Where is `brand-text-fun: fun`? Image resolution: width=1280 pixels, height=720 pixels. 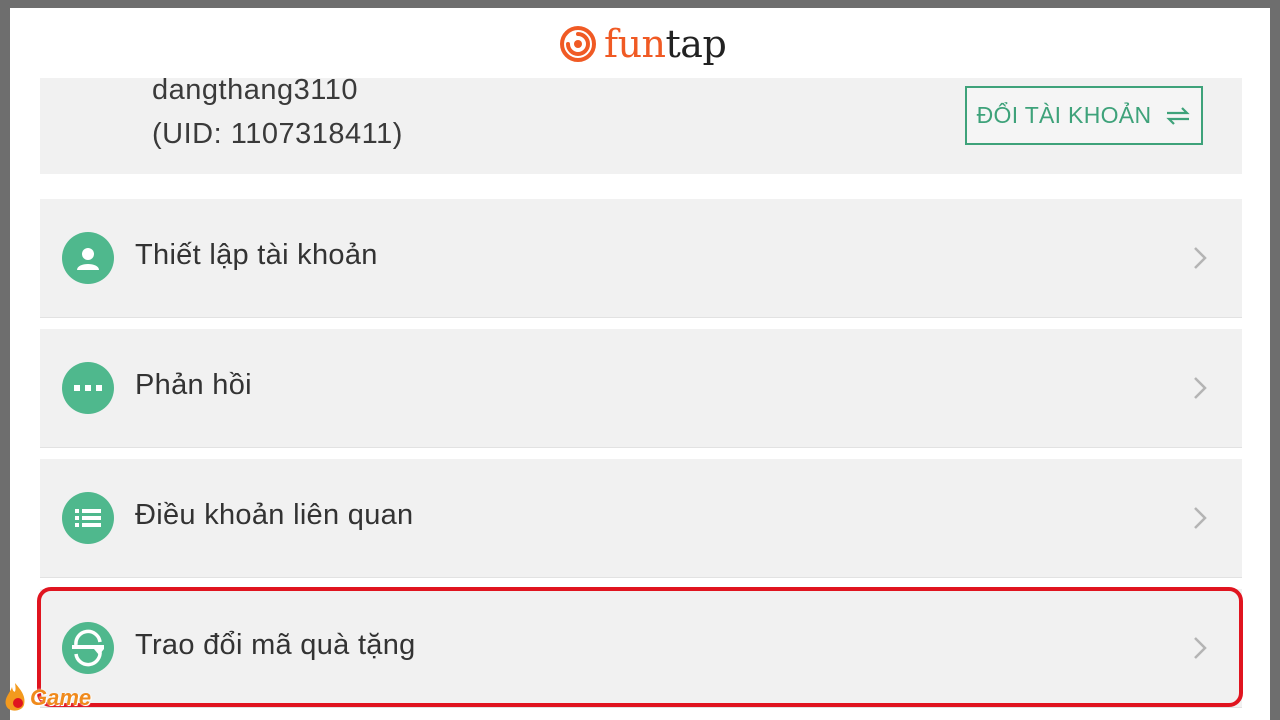
brand-text-fun: fun is located at coordinates (635, 44).